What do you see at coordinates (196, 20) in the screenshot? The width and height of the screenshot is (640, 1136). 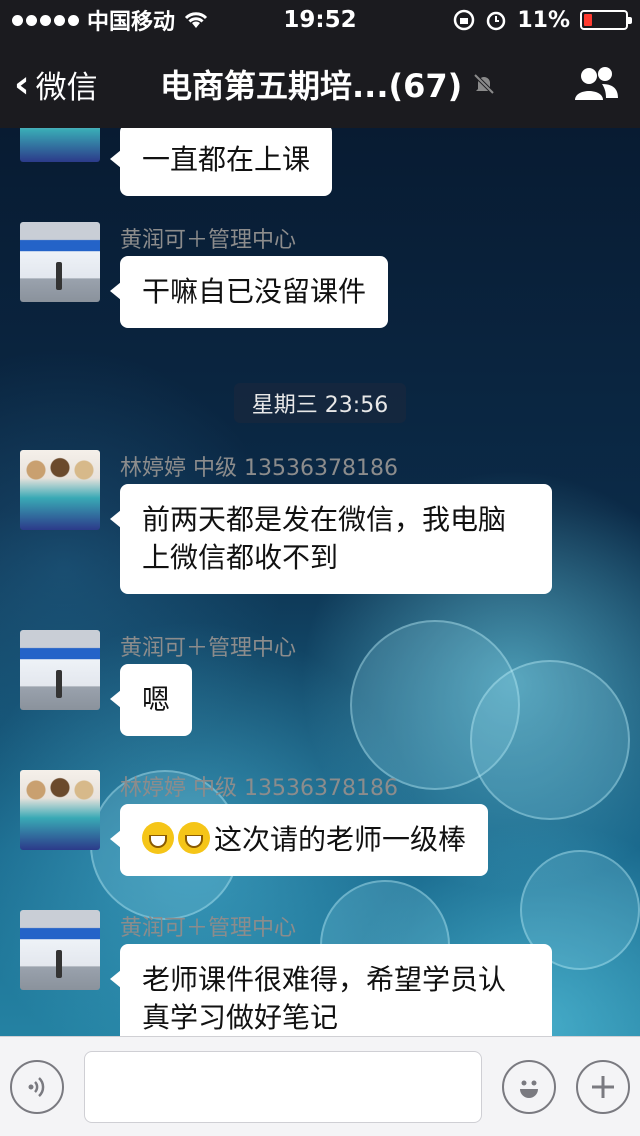 I see `wifi-icon` at bounding box center [196, 20].